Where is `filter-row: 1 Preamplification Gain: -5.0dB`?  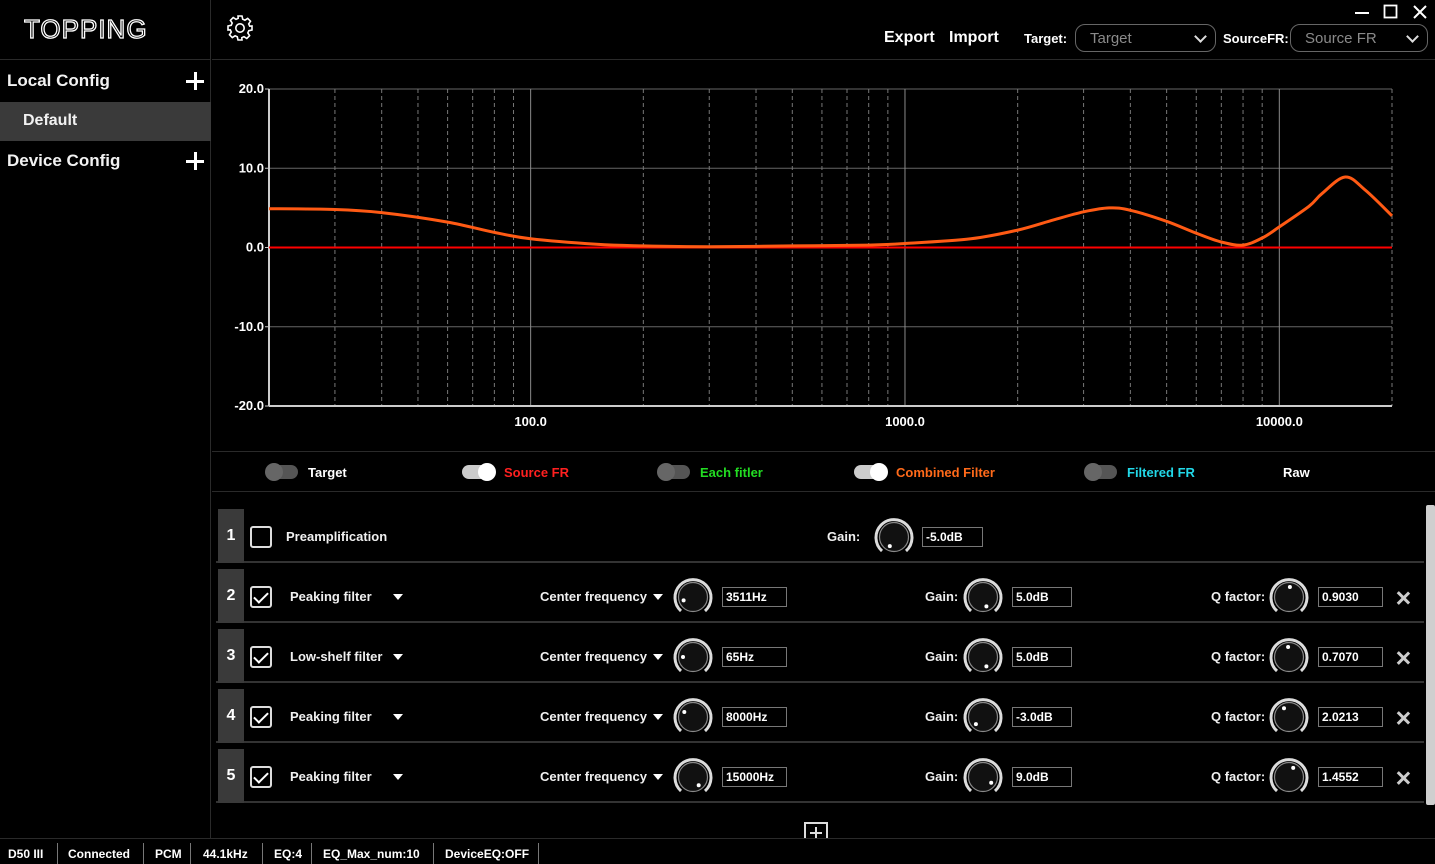 filter-row: 1 Preamplification Gain: -5.0dB is located at coordinates (820, 534).